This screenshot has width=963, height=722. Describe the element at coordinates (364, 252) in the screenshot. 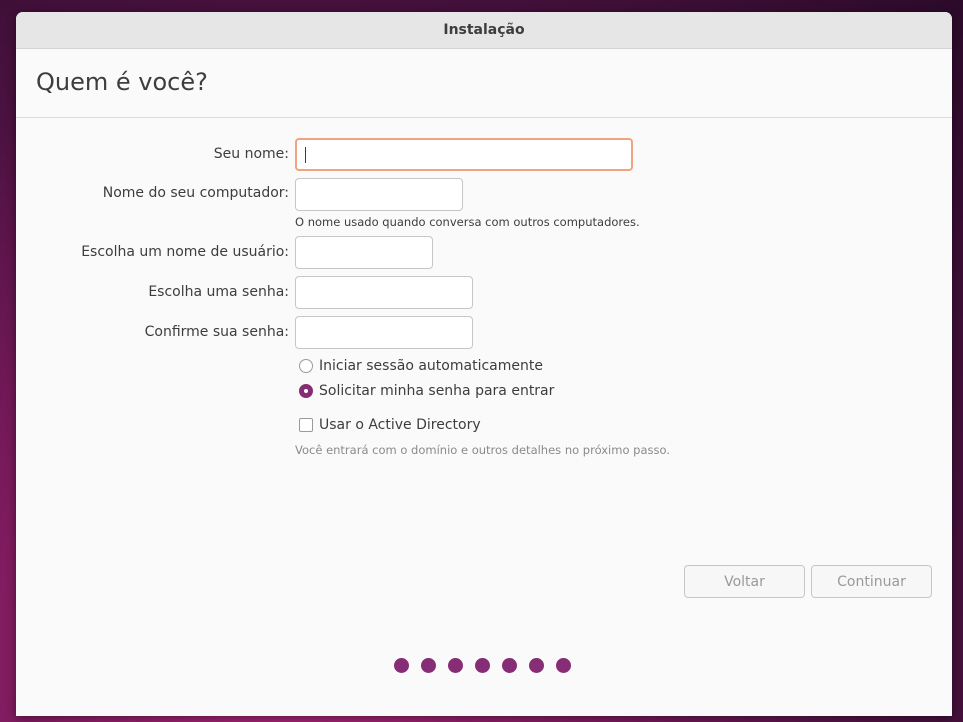

I see `username-field` at that location.